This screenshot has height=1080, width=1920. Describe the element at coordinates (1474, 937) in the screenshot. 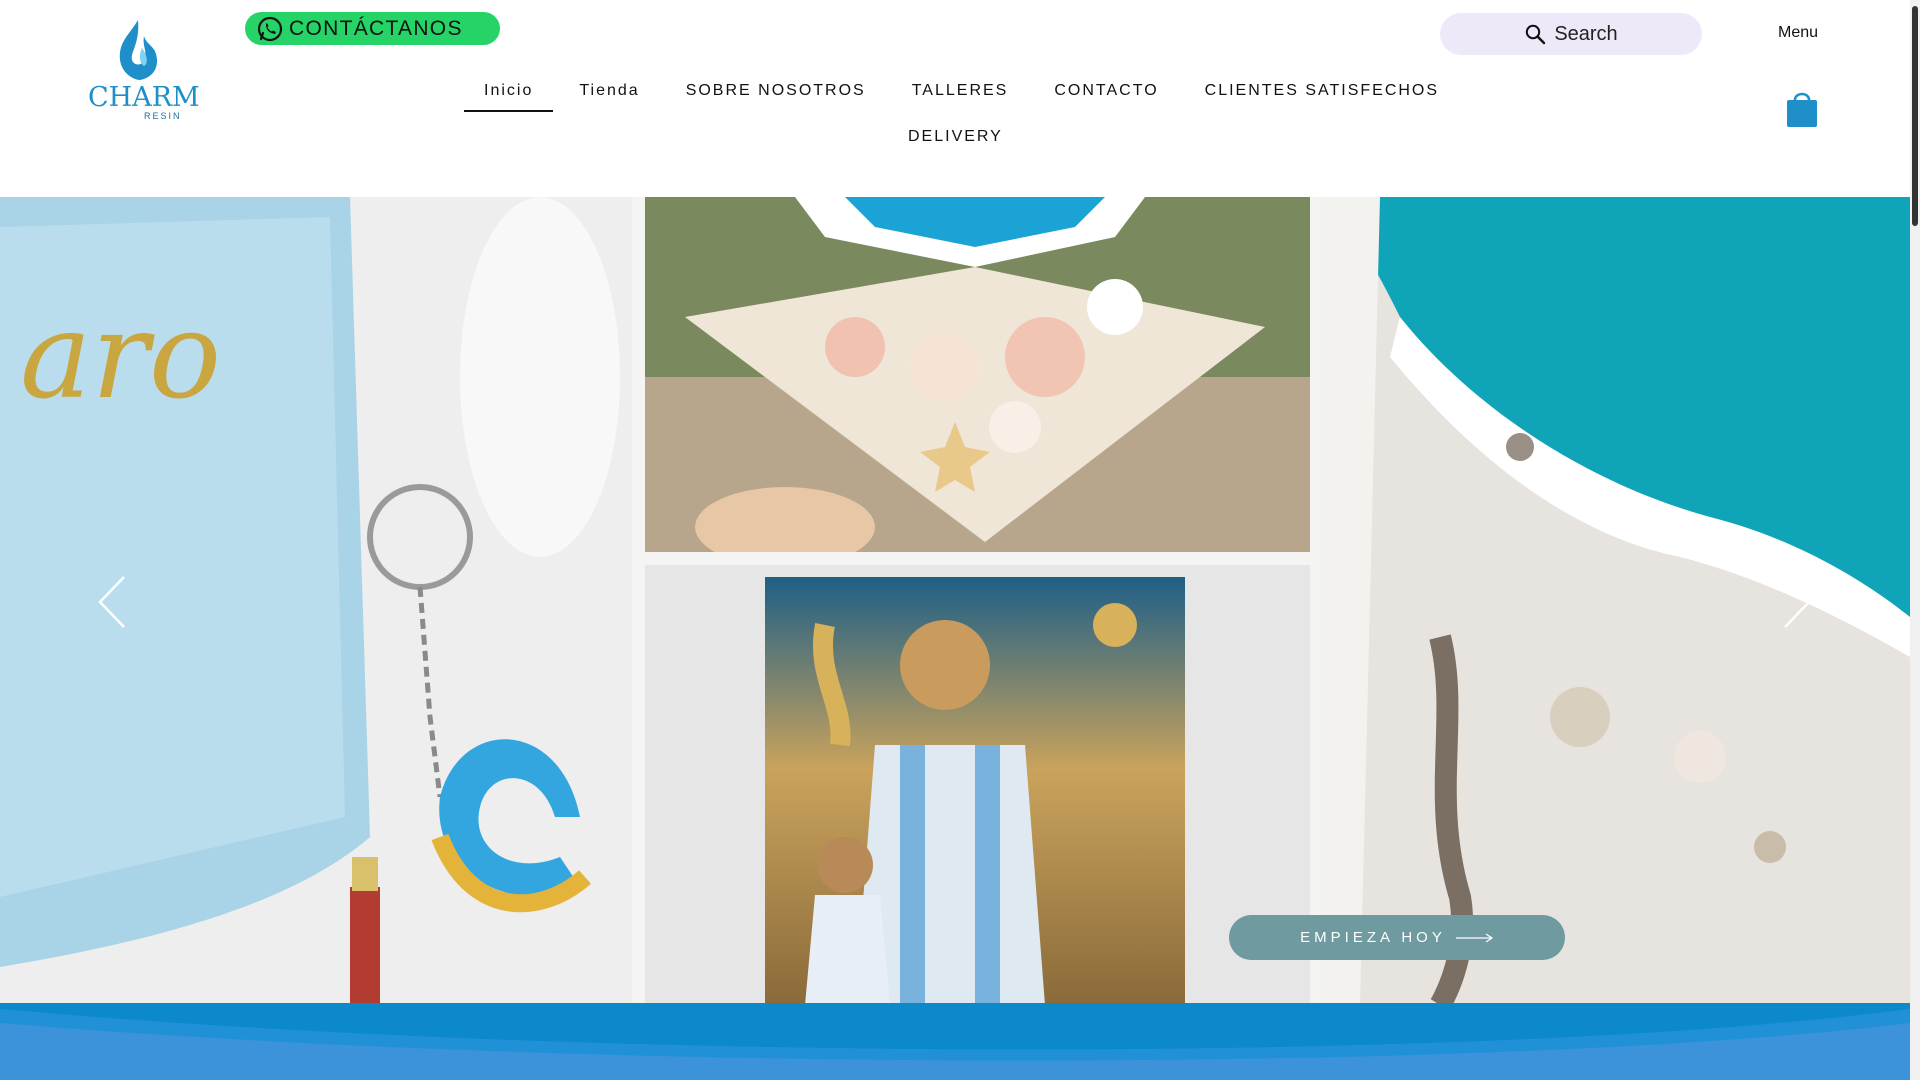

I see `arrow-right-icon` at that location.